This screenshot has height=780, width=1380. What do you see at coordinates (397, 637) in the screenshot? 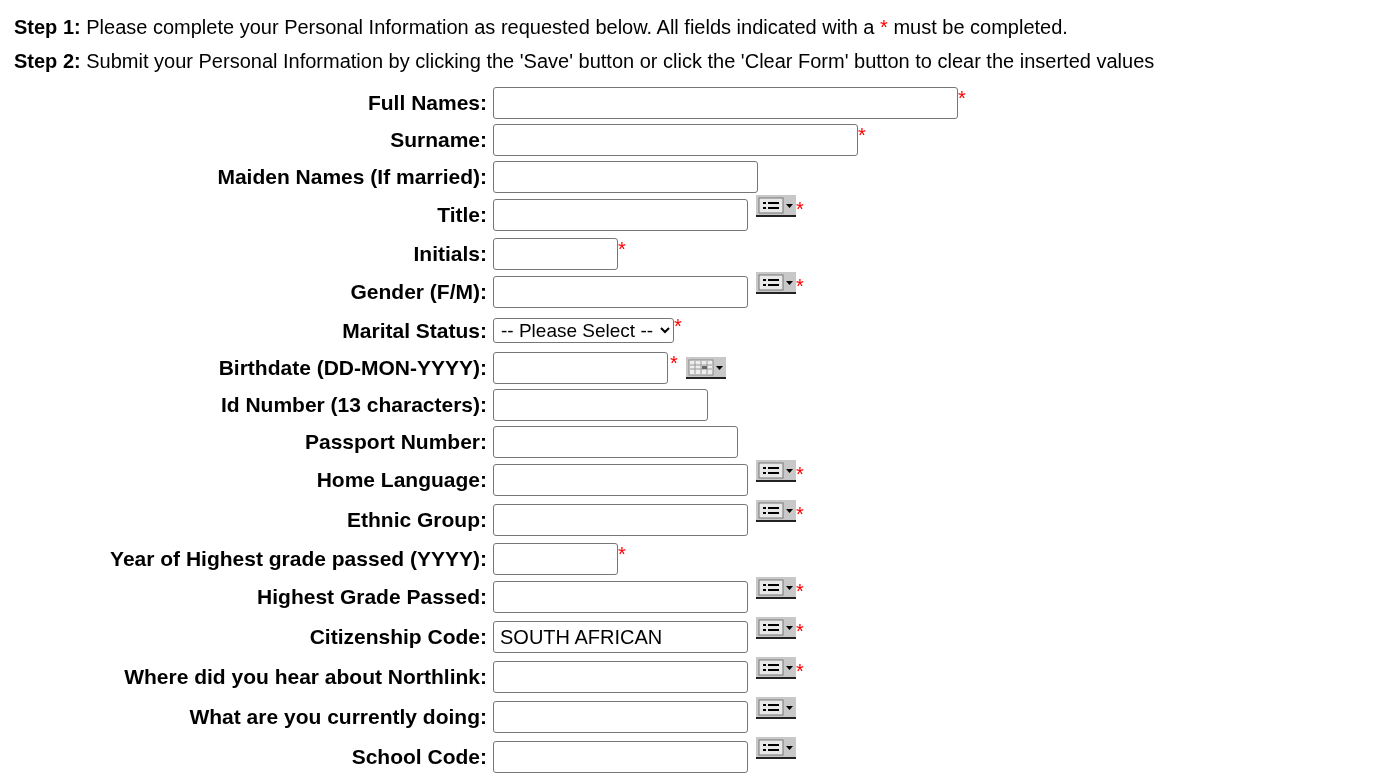
I see `field-label: Citizenship Code:` at bounding box center [397, 637].